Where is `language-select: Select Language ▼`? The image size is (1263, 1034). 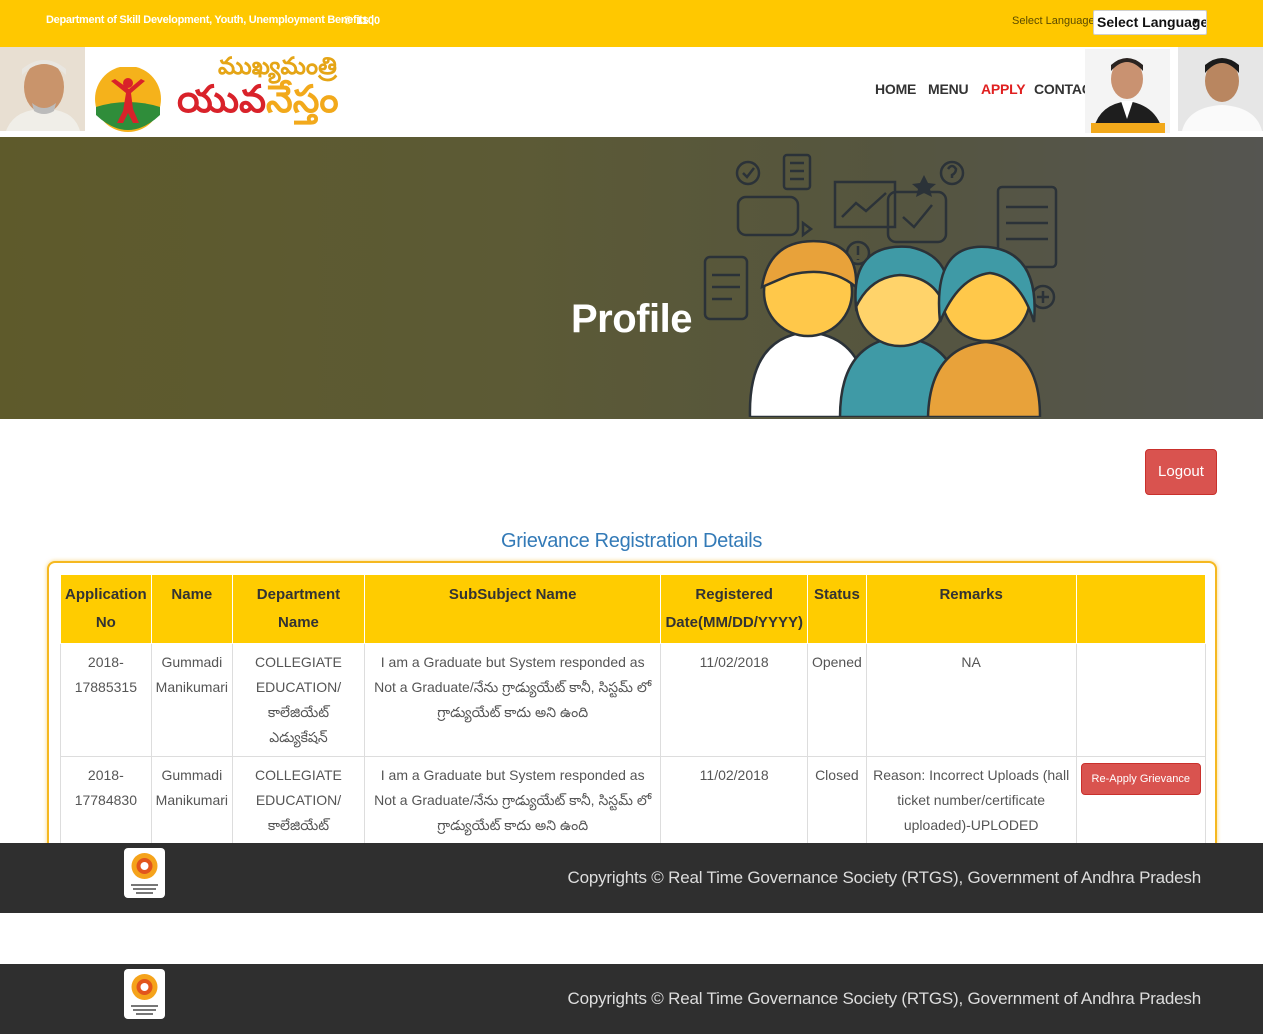
language-select: Select Language ▼ is located at coordinates (1150, 22).